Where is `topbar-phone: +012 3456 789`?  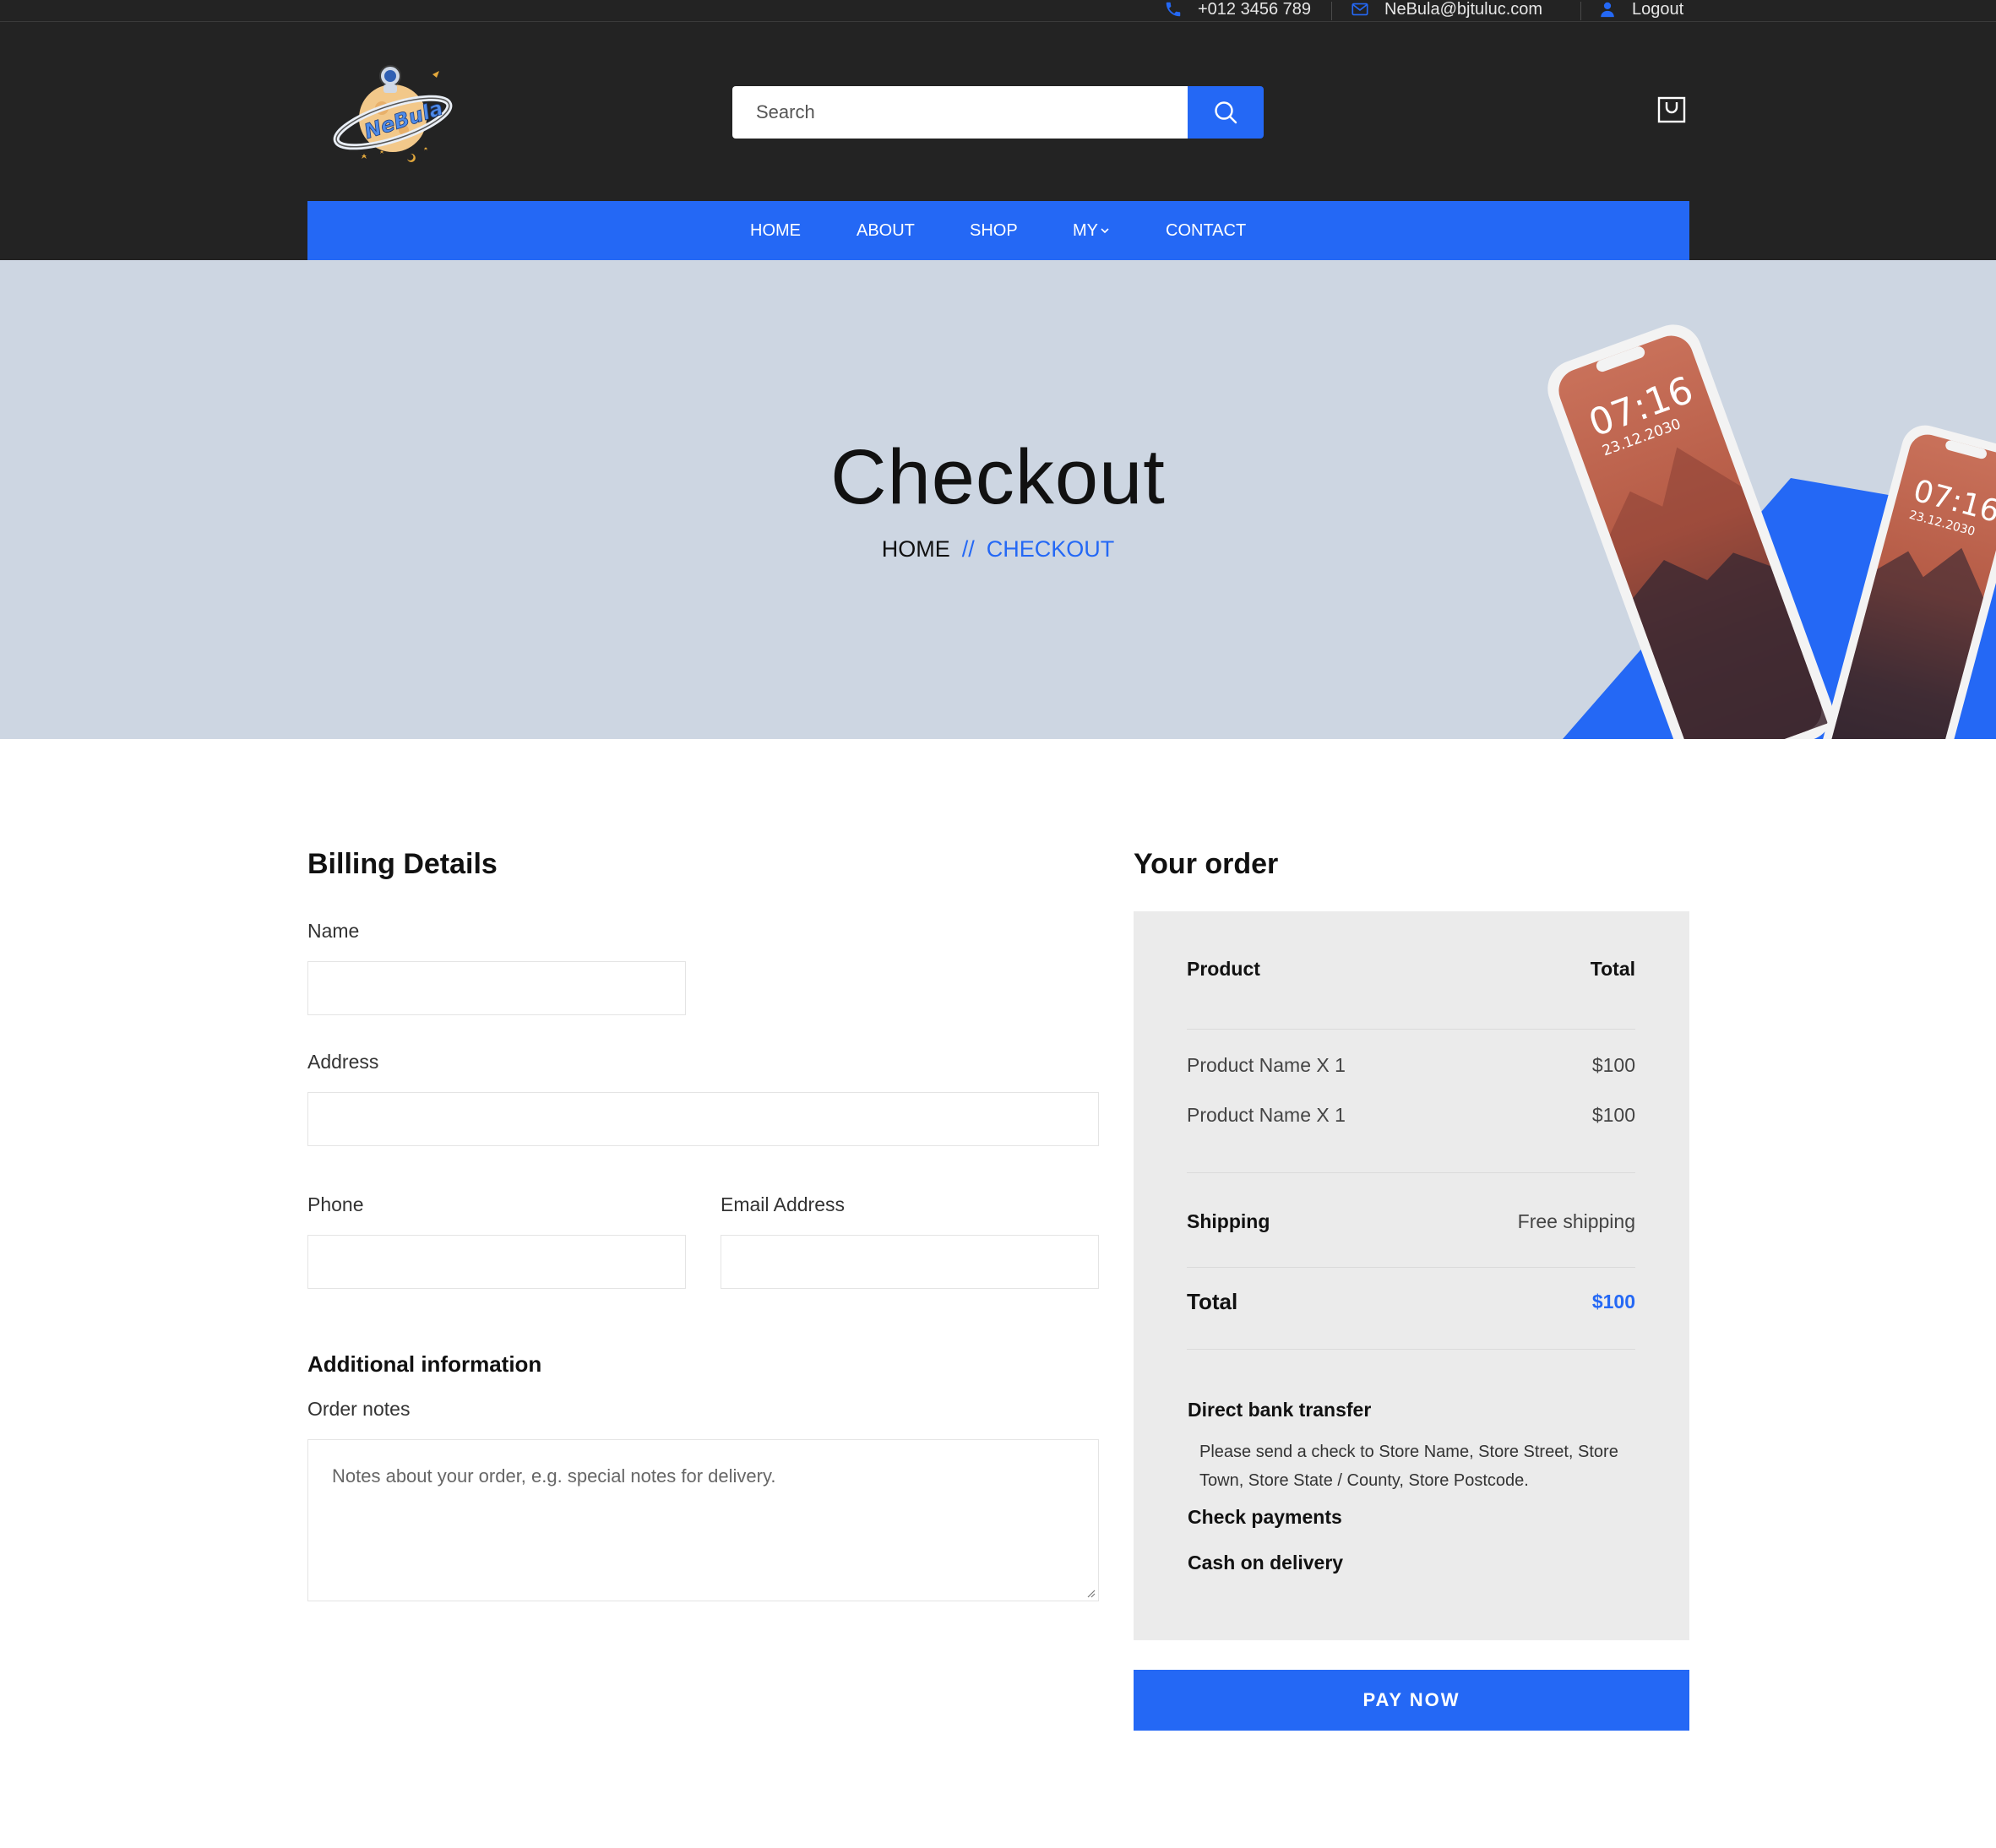 topbar-phone: +012 3456 789 is located at coordinates (1238, 9).